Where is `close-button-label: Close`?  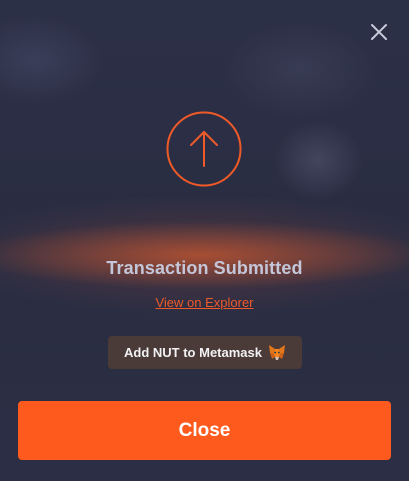 close-button-label: Close is located at coordinates (204, 430).